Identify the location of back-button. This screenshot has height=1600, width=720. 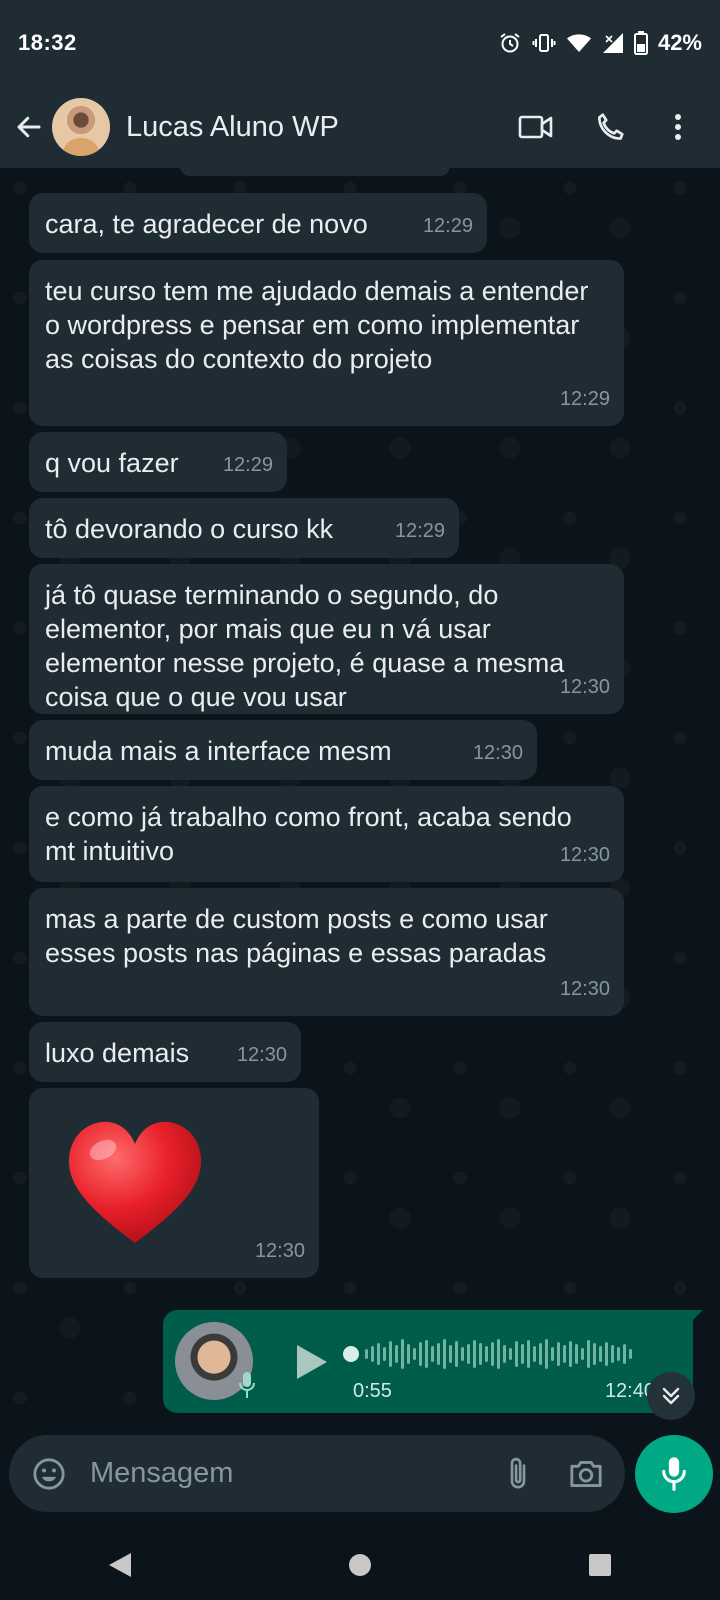
(29, 127).